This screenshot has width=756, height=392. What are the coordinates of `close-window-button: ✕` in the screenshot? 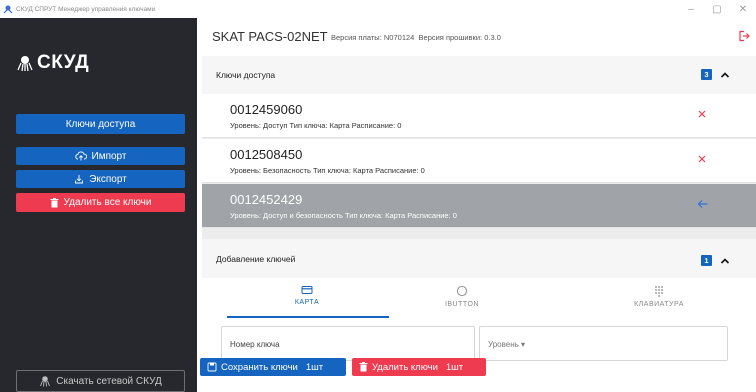 It's located at (743, 9).